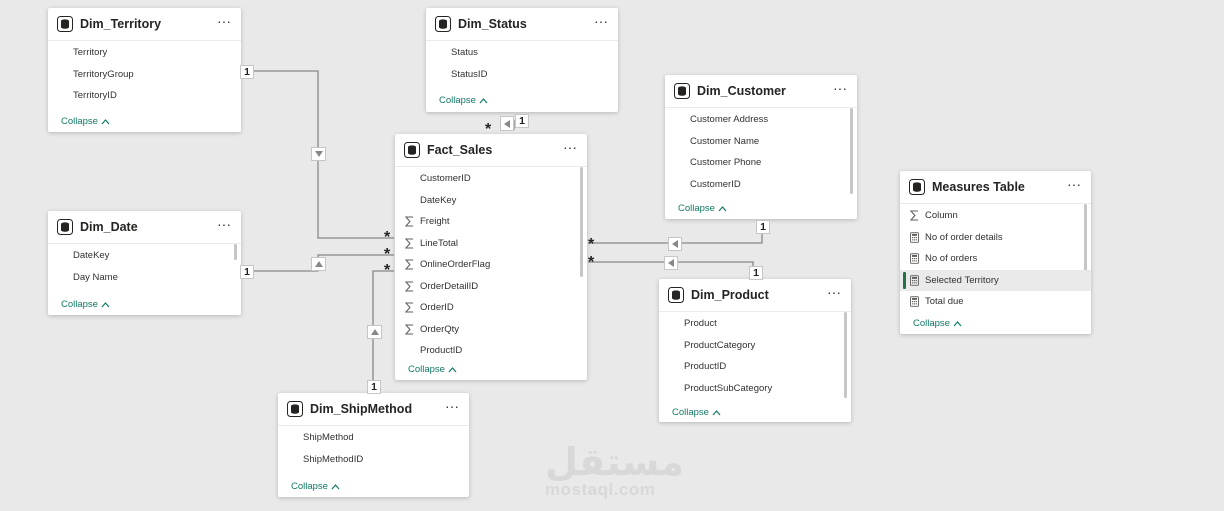 This screenshot has height=511, width=1224. What do you see at coordinates (373, 438) in the screenshot?
I see `field-row: ShipMethod` at bounding box center [373, 438].